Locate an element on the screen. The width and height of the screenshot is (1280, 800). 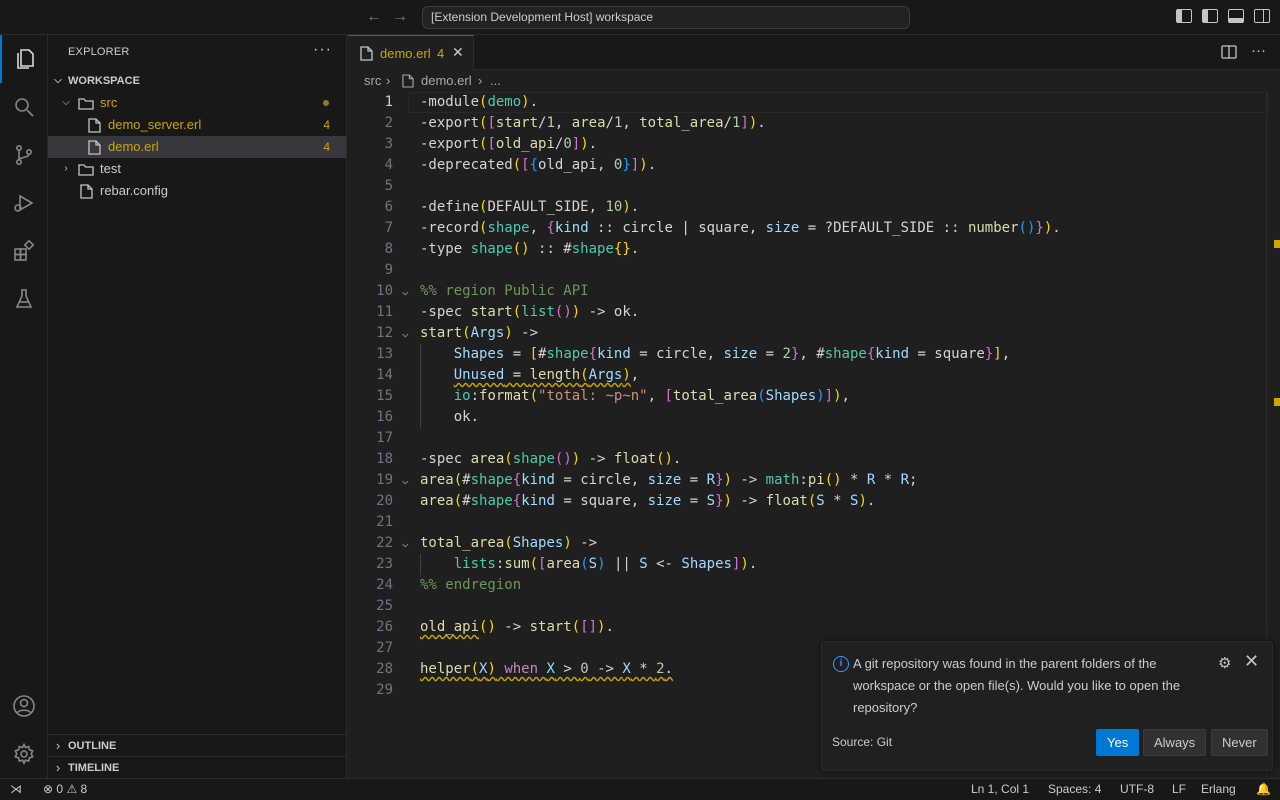
outline-section: › OUTLINE is located at coordinates (197, 745).